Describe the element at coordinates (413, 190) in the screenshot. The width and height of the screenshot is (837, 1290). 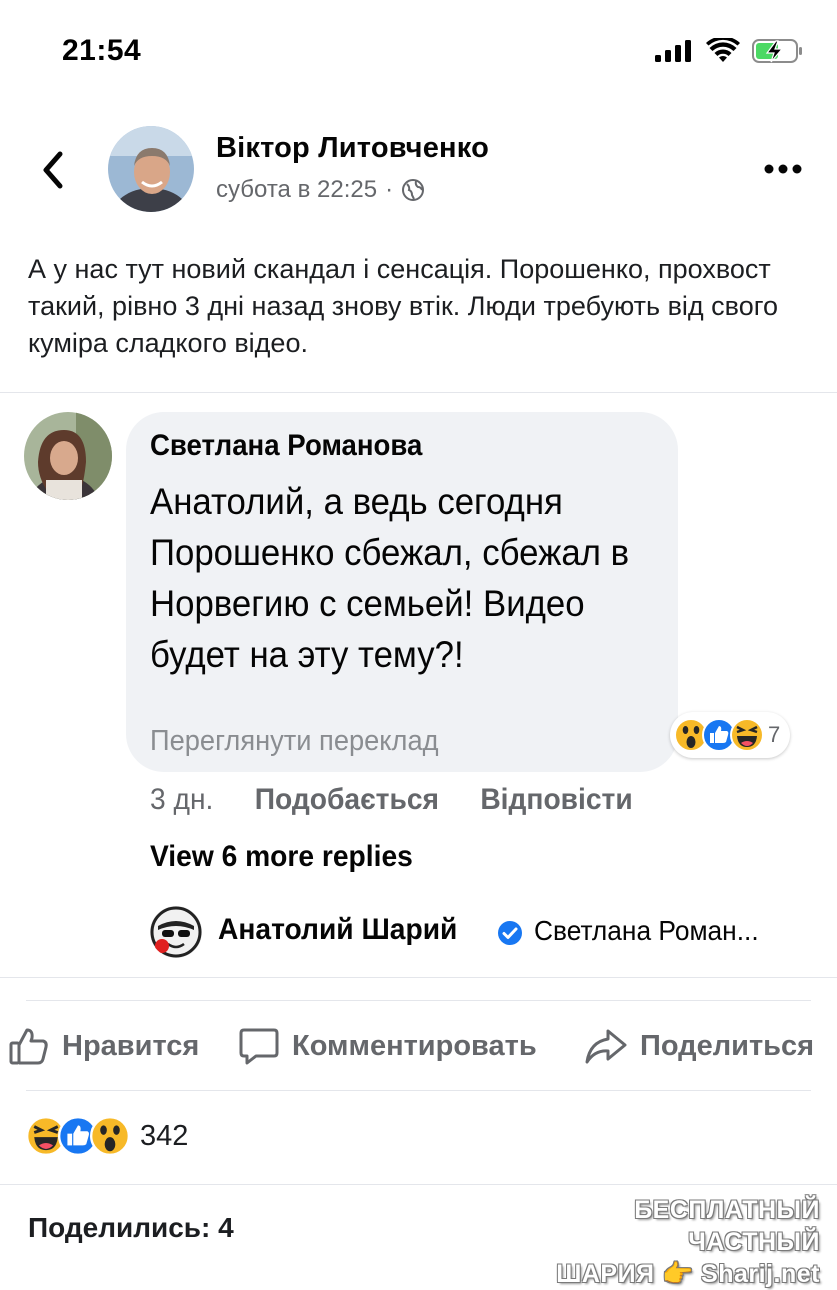
I see `globe-icon` at that location.